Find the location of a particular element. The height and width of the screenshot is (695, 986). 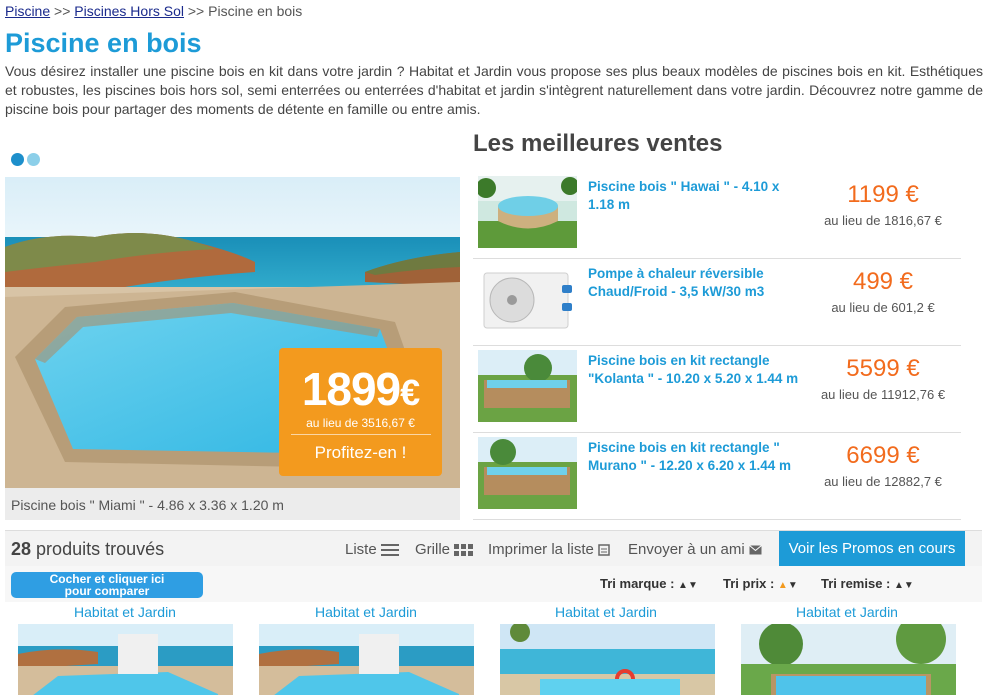

compare-button: Cocher et cliquer ici pour comparer is located at coordinates (107, 585).